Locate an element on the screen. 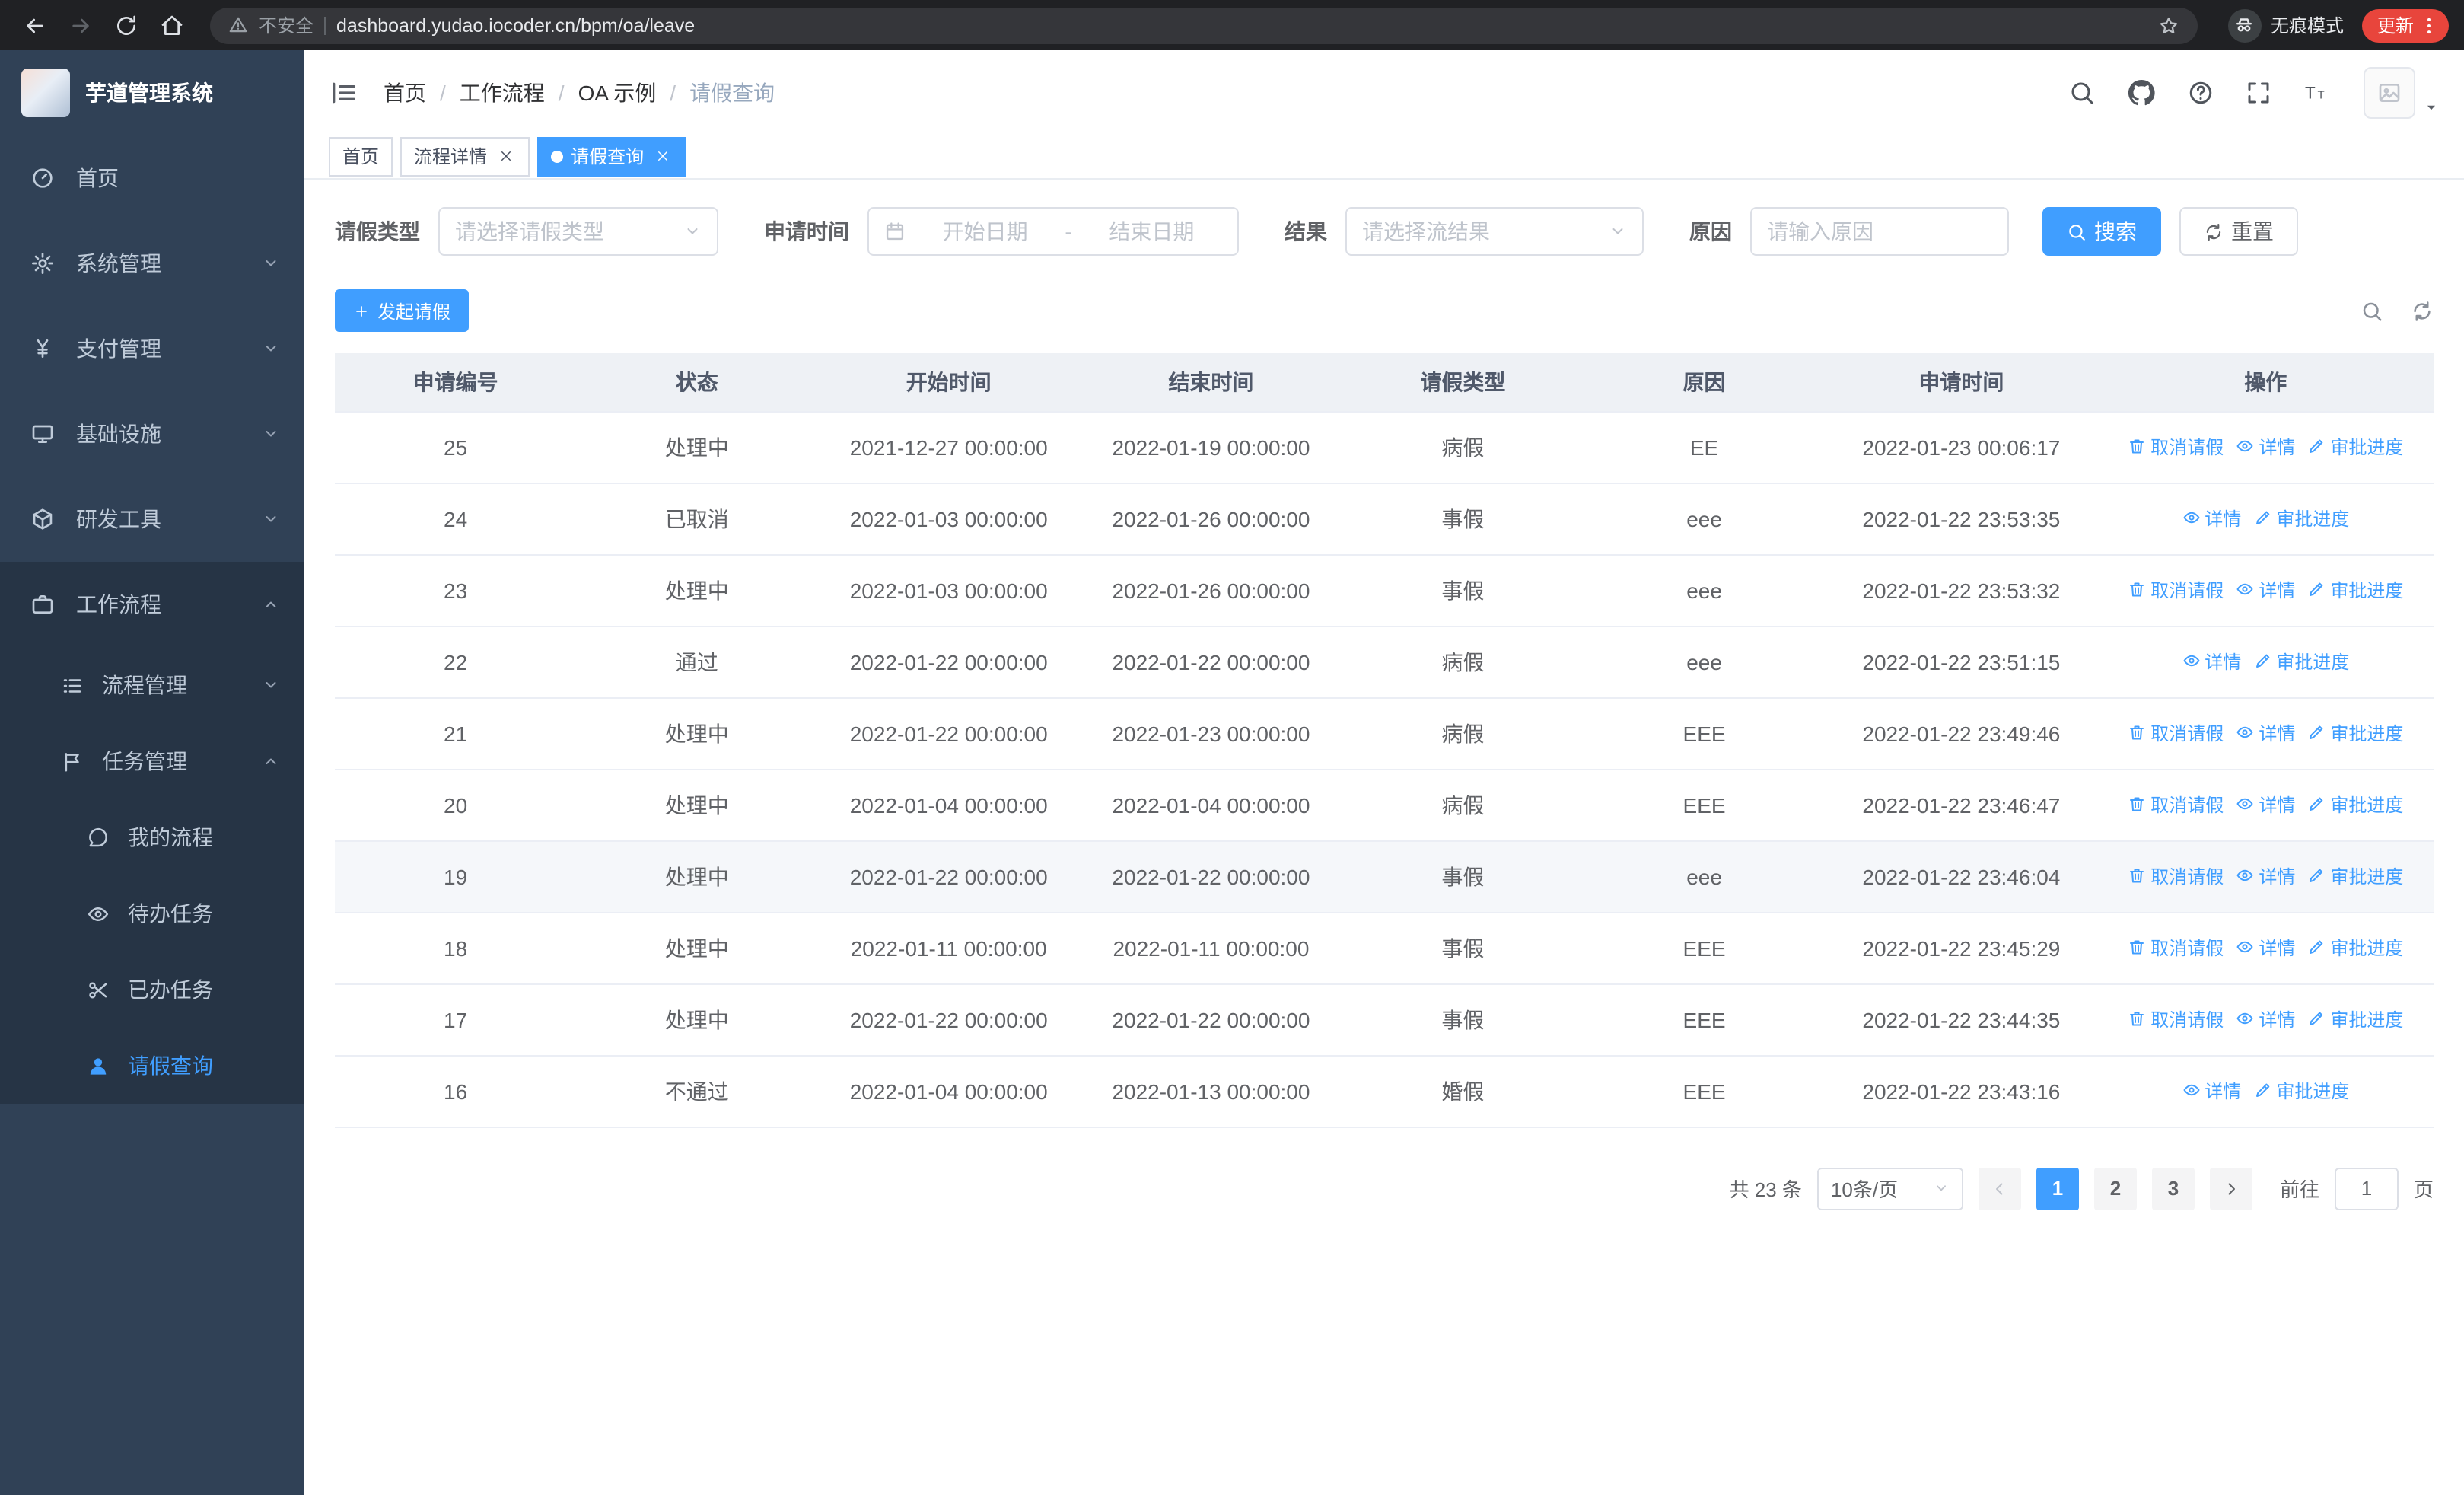  help-icon is located at coordinates (2200, 92).